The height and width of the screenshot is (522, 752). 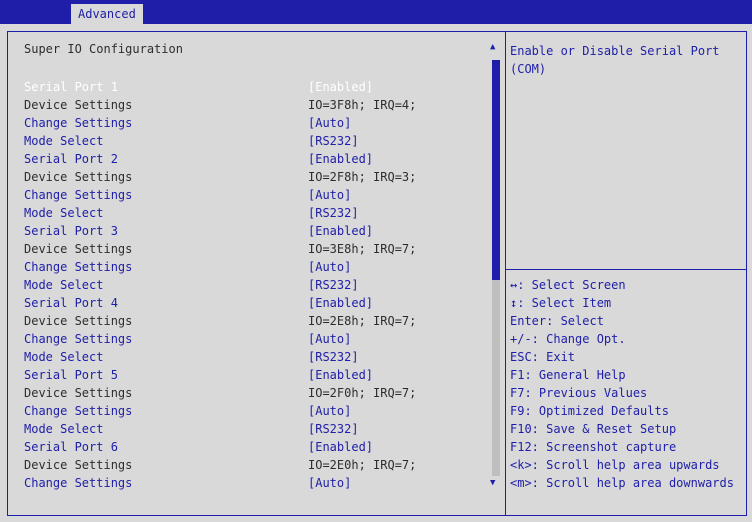 What do you see at coordinates (579, 393) in the screenshot?
I see `key-help-item: F7: Previous Values` at bounding box center [579, 393].